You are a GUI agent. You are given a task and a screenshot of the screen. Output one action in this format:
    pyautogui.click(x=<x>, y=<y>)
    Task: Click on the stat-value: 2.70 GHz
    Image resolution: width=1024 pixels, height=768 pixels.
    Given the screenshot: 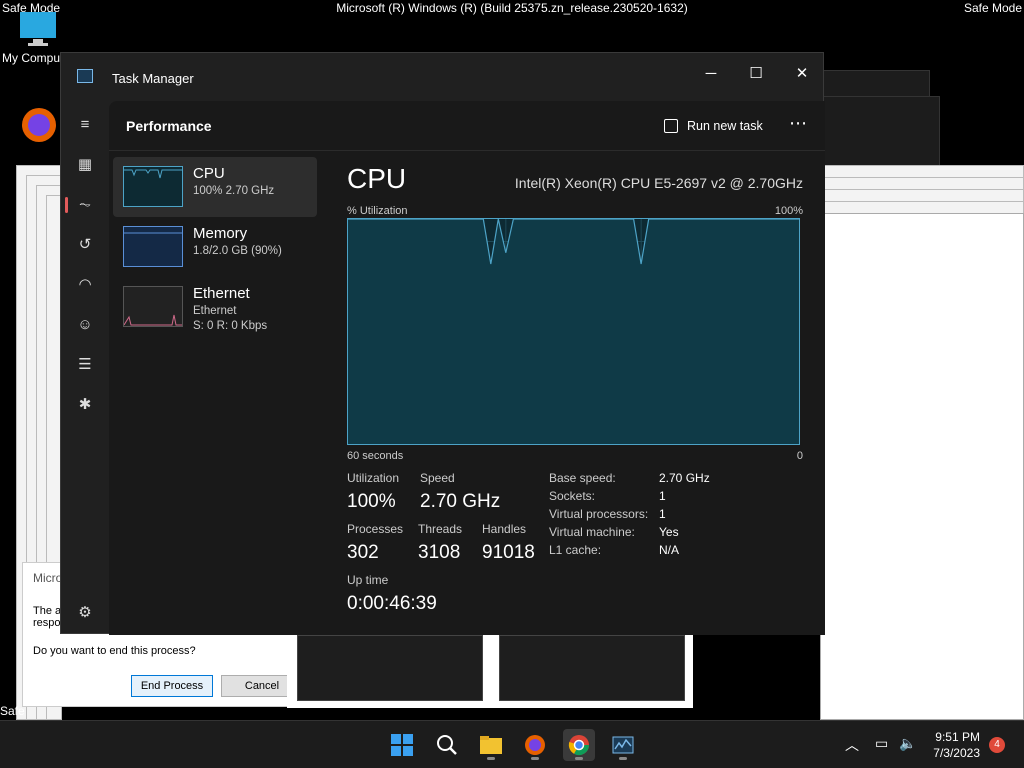 What is the action you would take?
    pyautogui.click(x=460, y=501)
    